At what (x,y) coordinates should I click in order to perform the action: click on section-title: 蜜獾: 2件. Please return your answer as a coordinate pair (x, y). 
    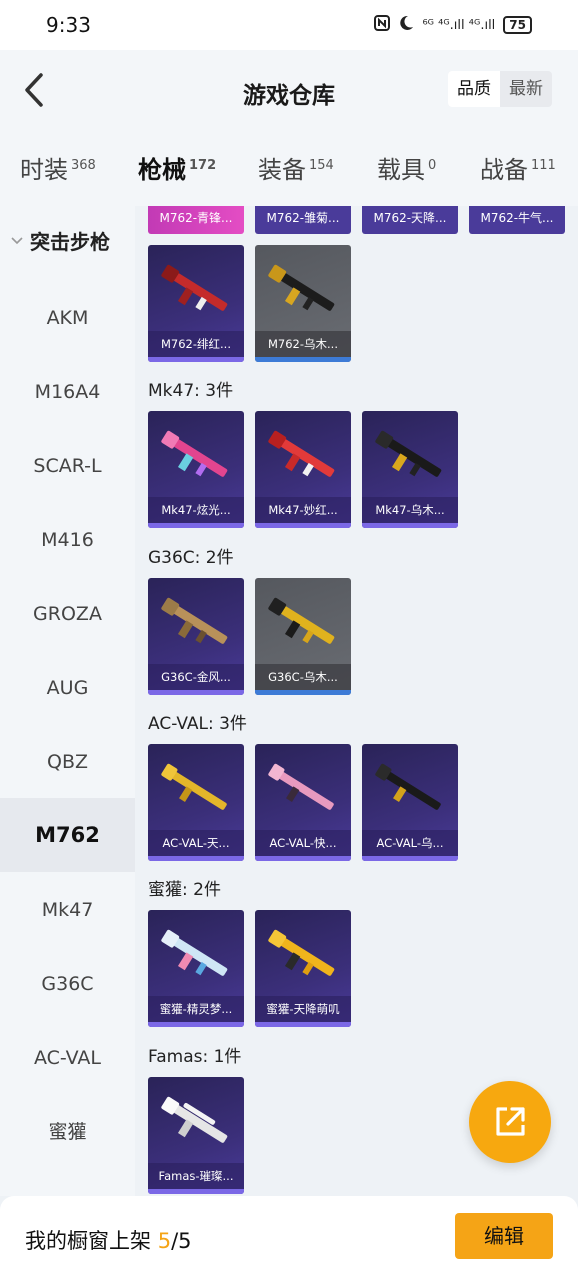
    Looking at the image, I should click on (184, 890).